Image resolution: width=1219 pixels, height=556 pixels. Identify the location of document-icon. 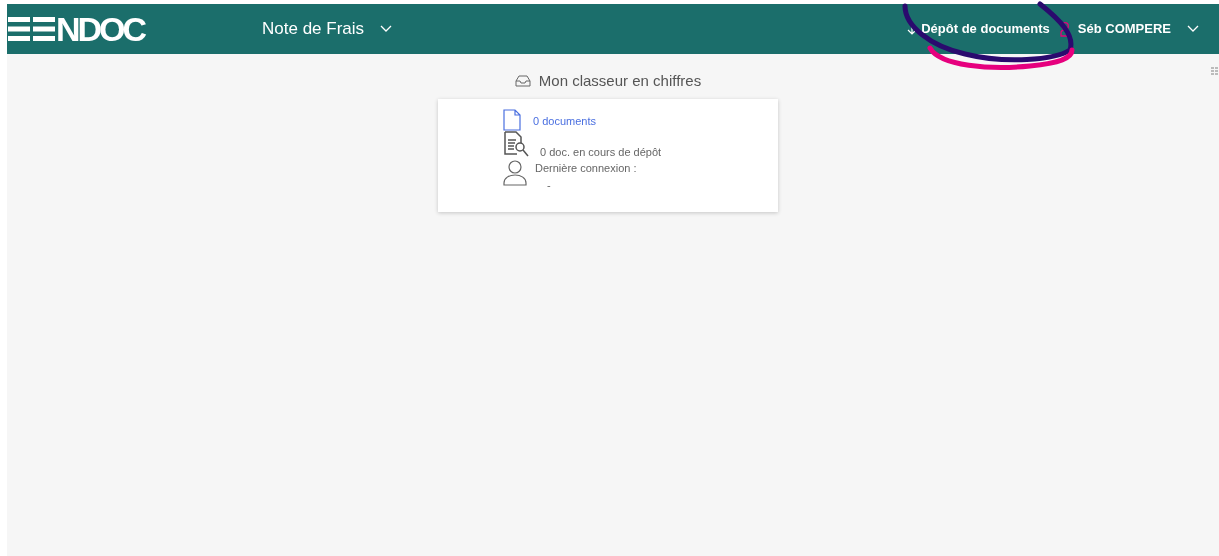
(512, 119).